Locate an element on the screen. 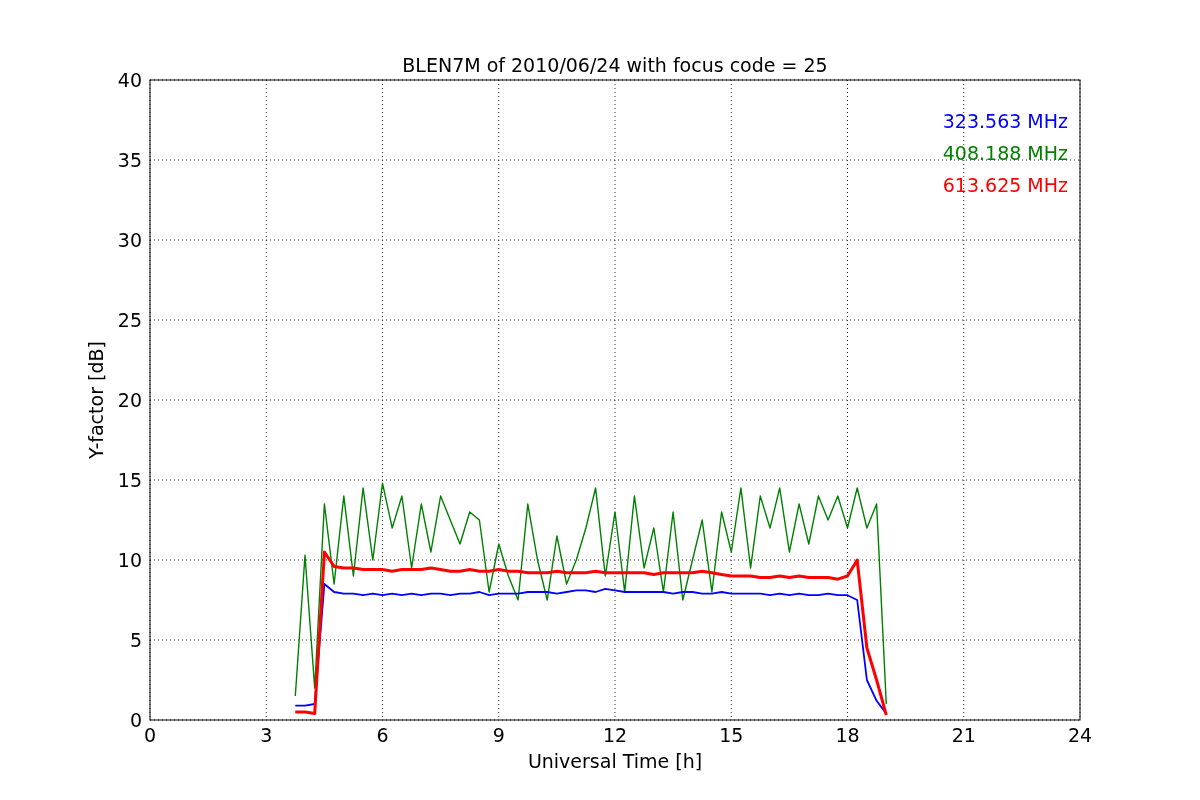 The width and height of the screenshot is (1200, 800). tick-label: 25 is located at coordinates (129, 320).